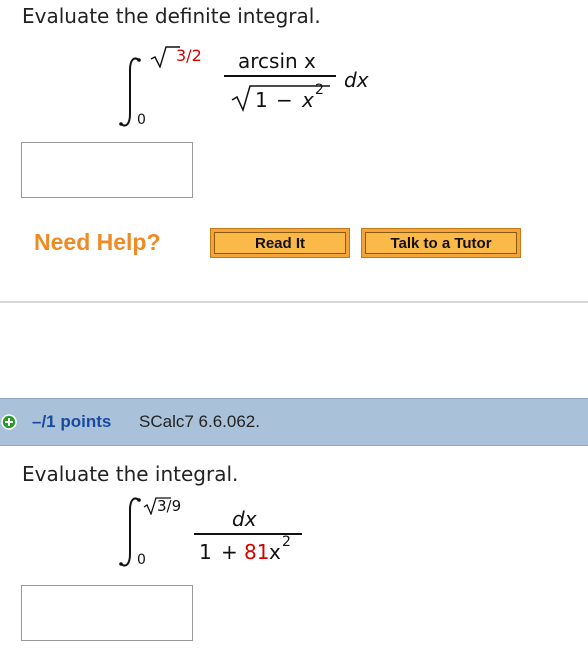  Describe the element at coordinates (189, 55) in the screenshot. I see `upper-limit: 3/2` at that location.